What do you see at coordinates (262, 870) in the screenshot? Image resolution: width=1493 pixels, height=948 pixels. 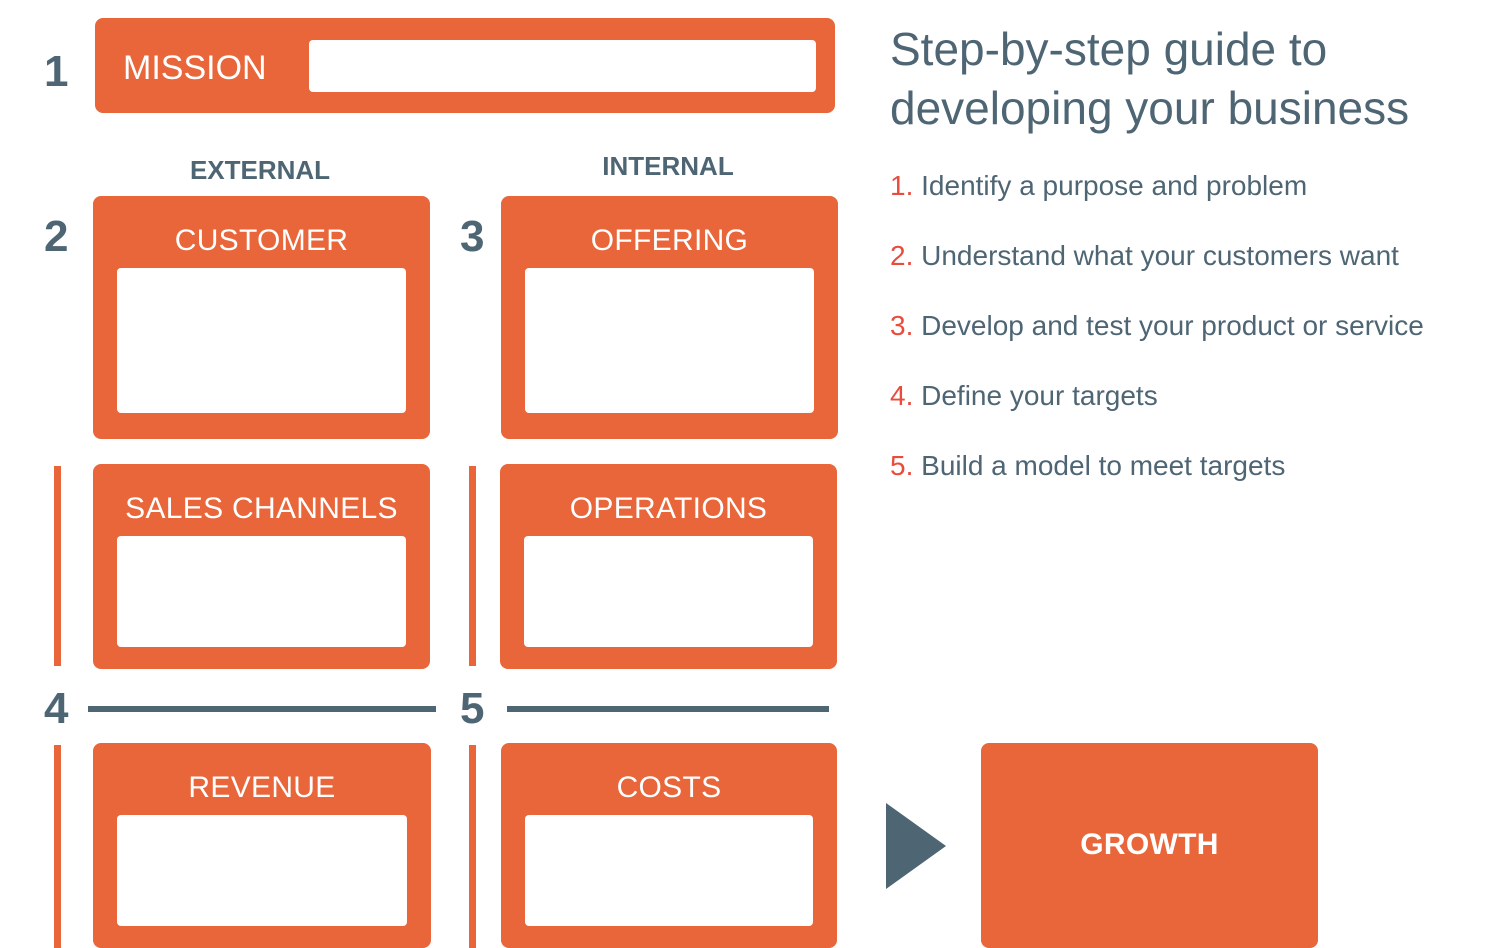 I see `revenue-input` at bounding box center [262, 870].